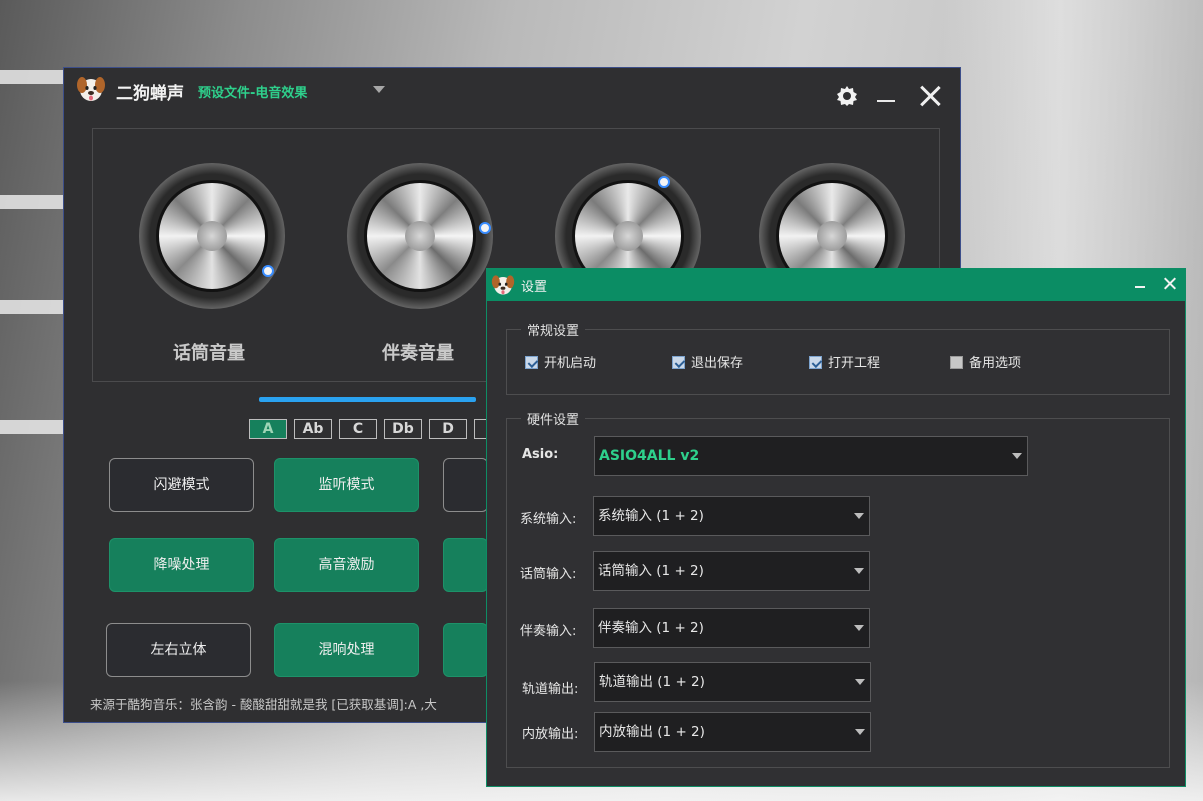  What do you see at coordinates (651, 571) in the screenshot?
I see `mic-input-value: 话筒输入 (1 + 2)` at bounding box center [651, 571].